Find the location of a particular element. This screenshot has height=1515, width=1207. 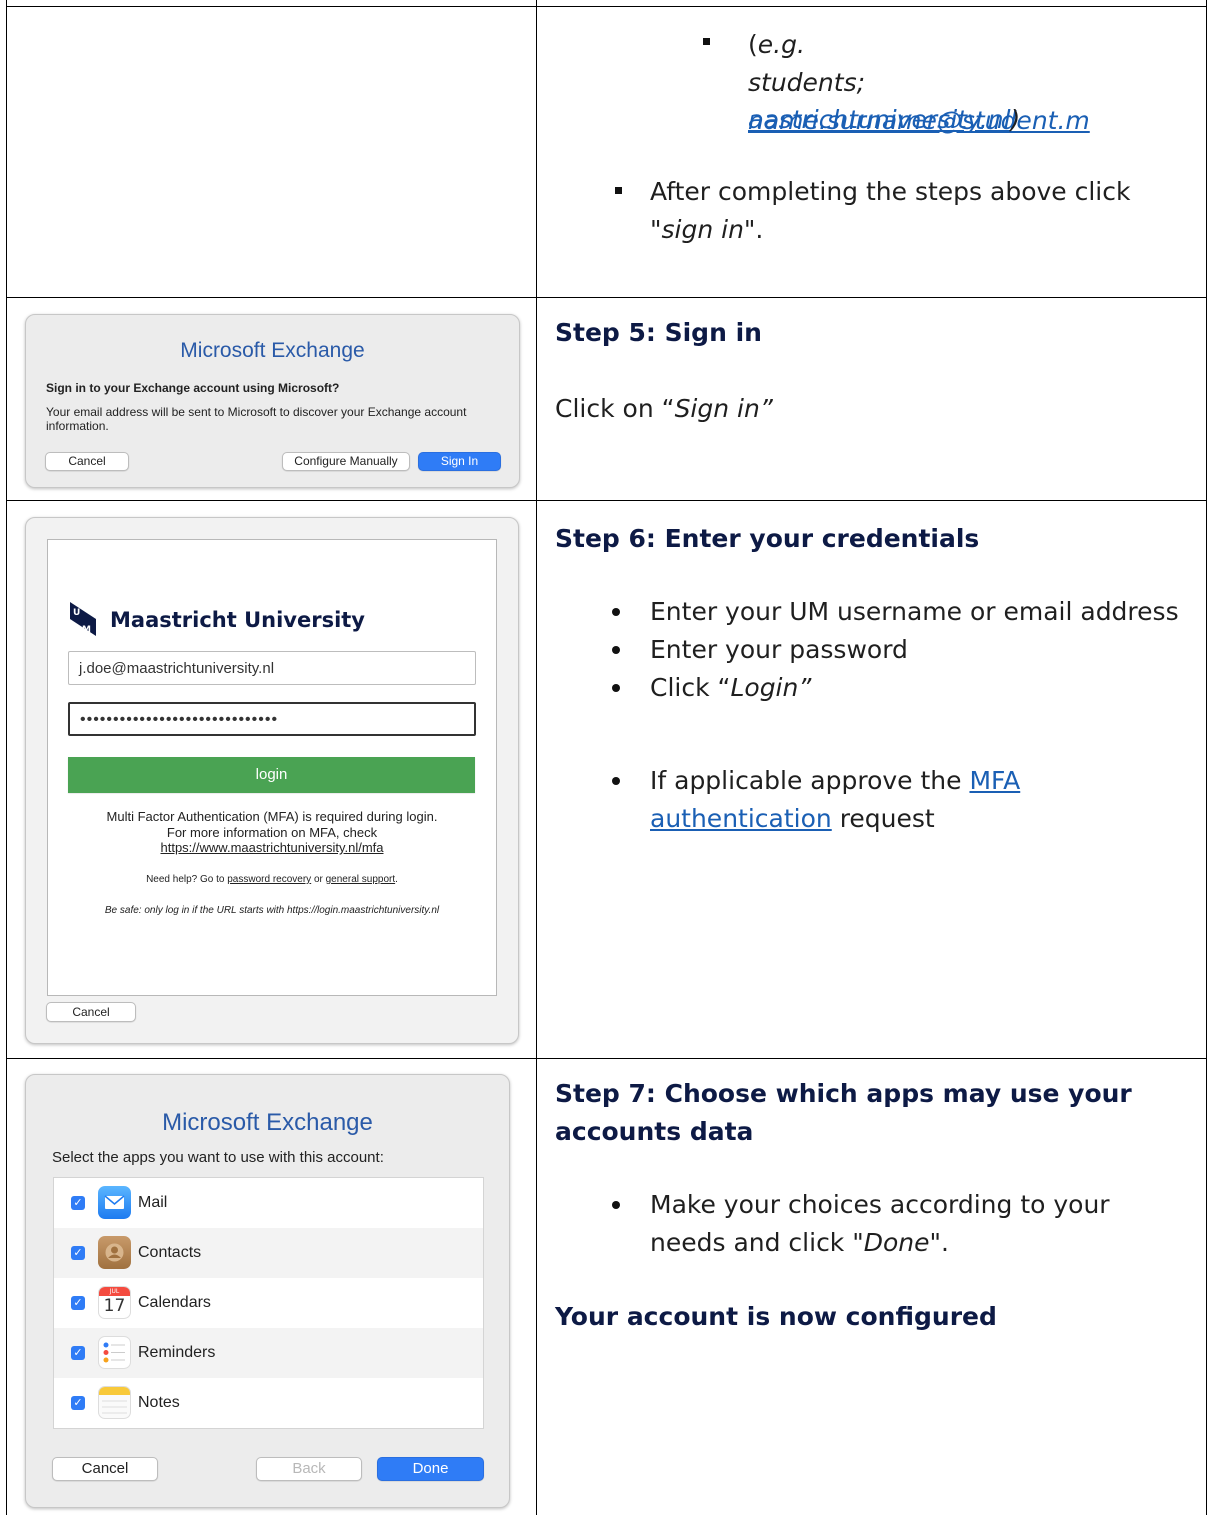

back-button: Back is located at coordinates (309, 1469).